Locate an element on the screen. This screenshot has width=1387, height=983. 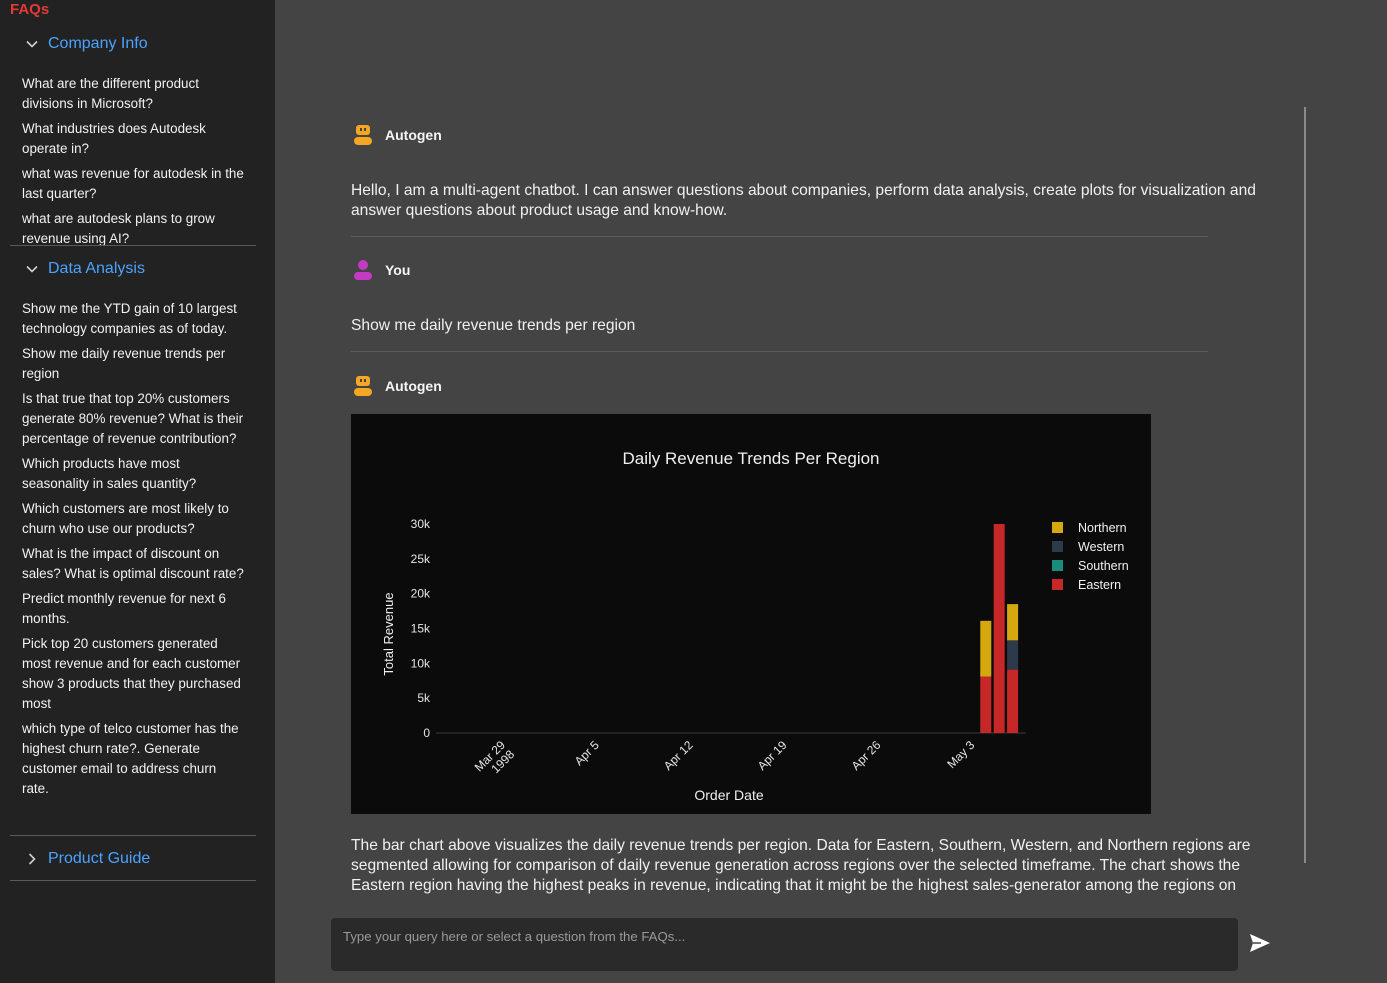
chart-bars is located at coordinates (999, 628).